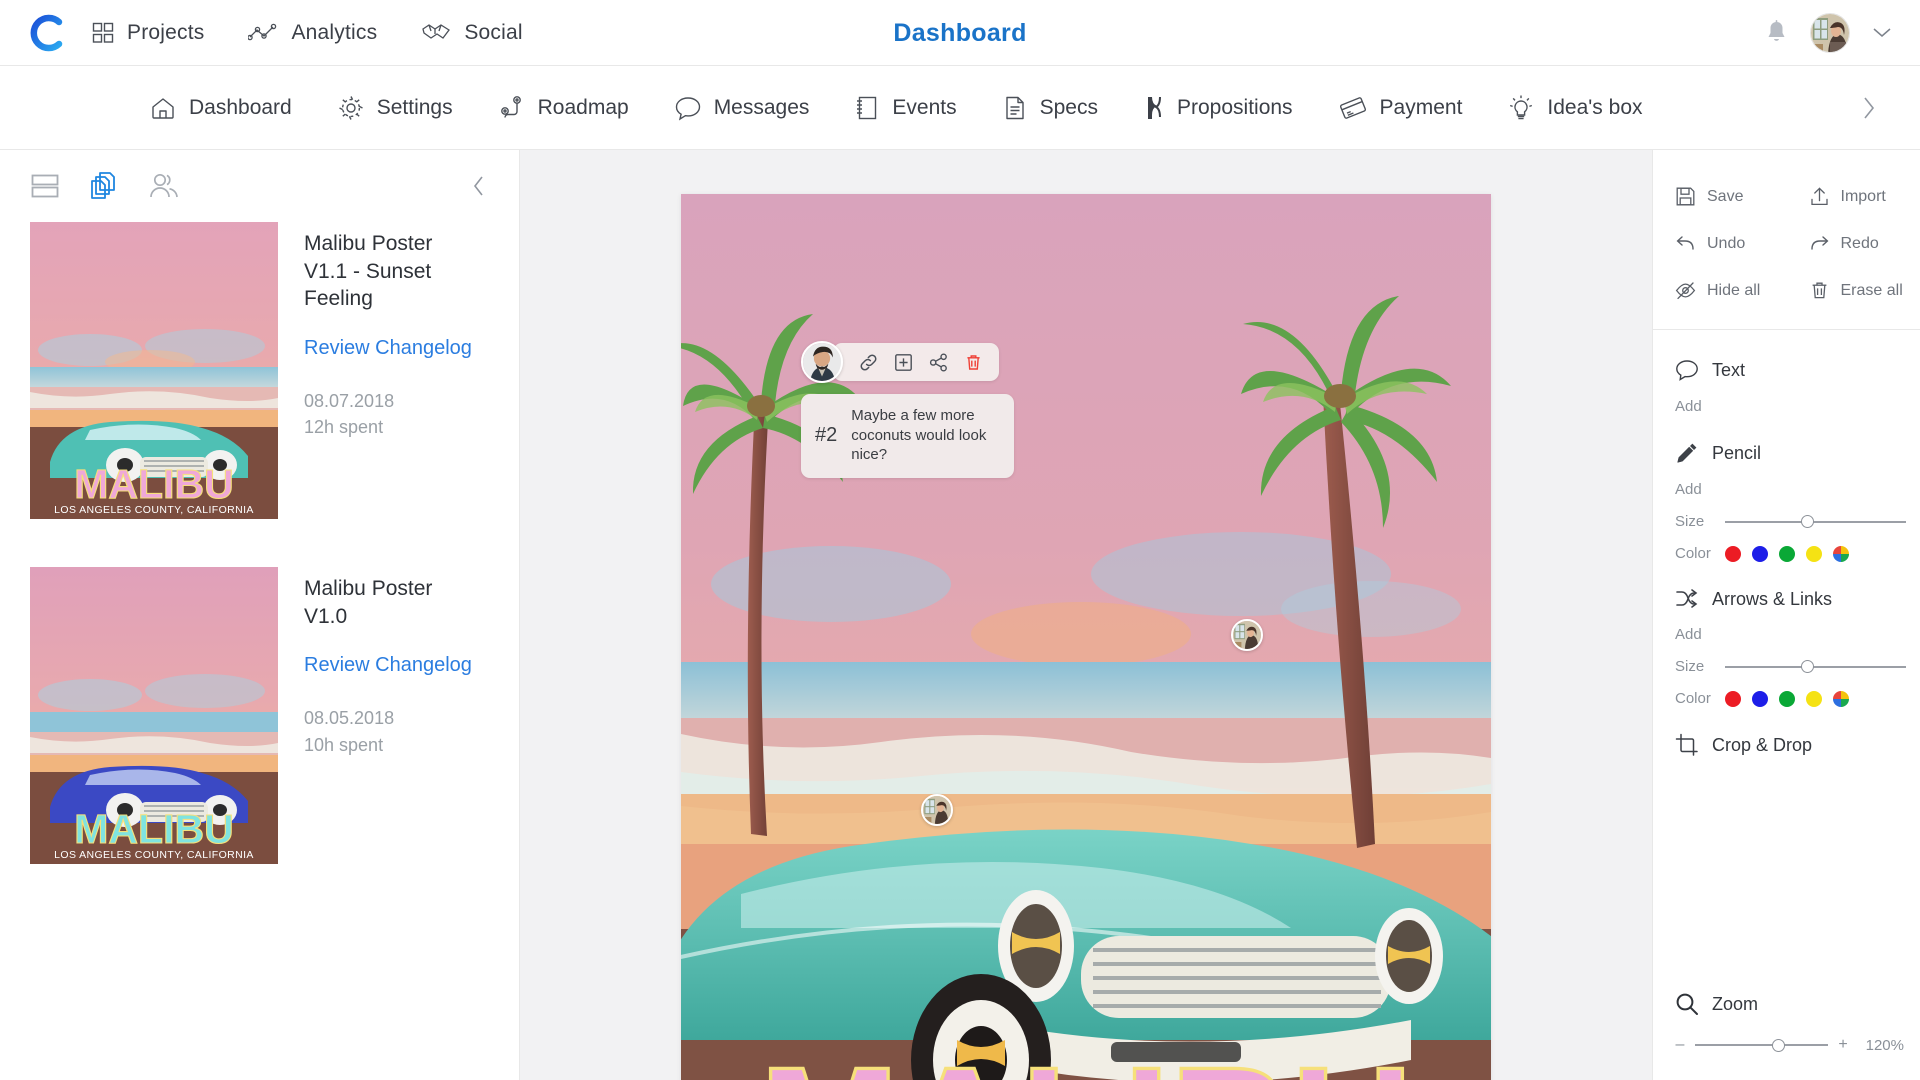 Image resolution: width=1920 pixels, height=1080 pixels. I want to click on slider-track, so click(1761, 1045).